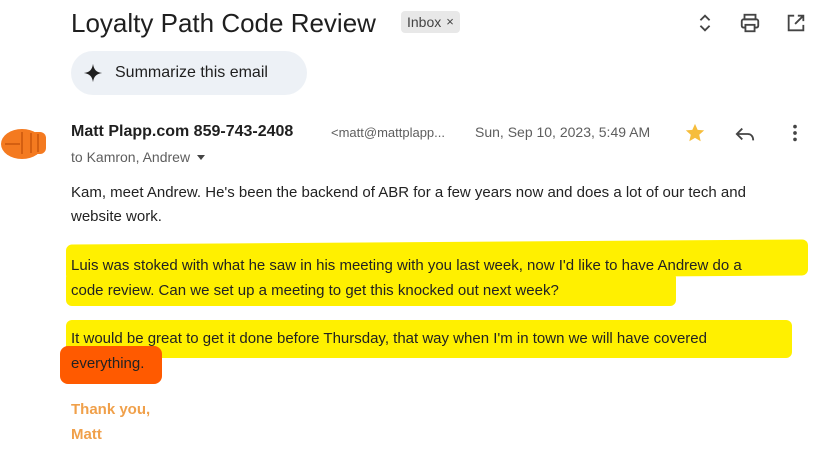  I want to click on more-options-icon, so click(795, 133).